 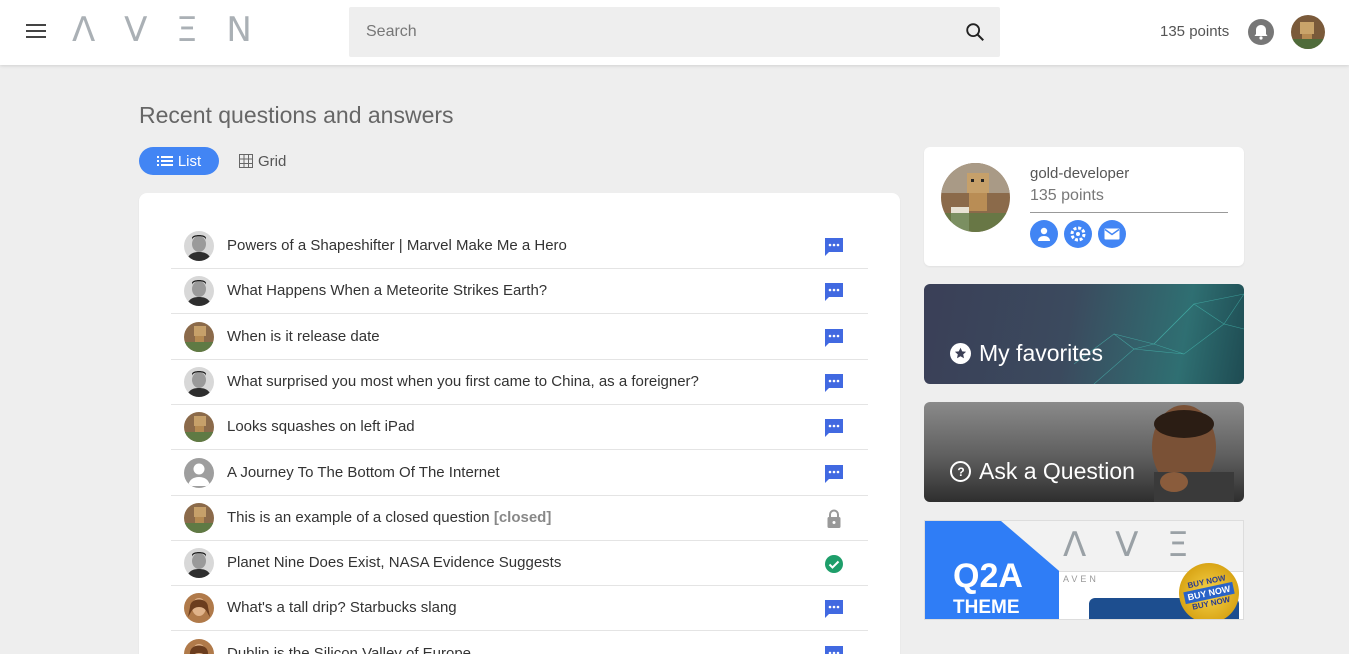 I want to click on check-icon, so click(x=834, y=564).